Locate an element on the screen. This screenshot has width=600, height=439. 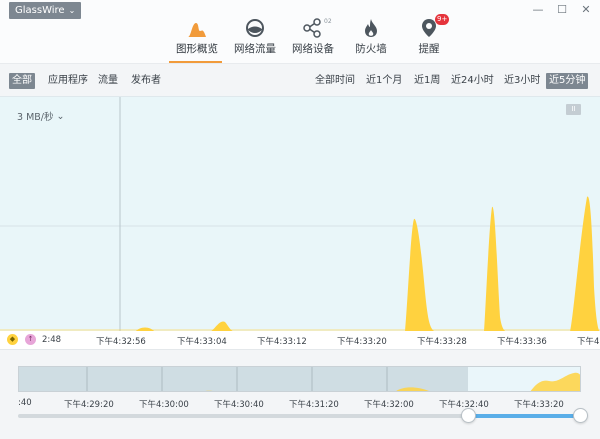
range-1-month: 近1个月 is located at coordinates (384, 81).